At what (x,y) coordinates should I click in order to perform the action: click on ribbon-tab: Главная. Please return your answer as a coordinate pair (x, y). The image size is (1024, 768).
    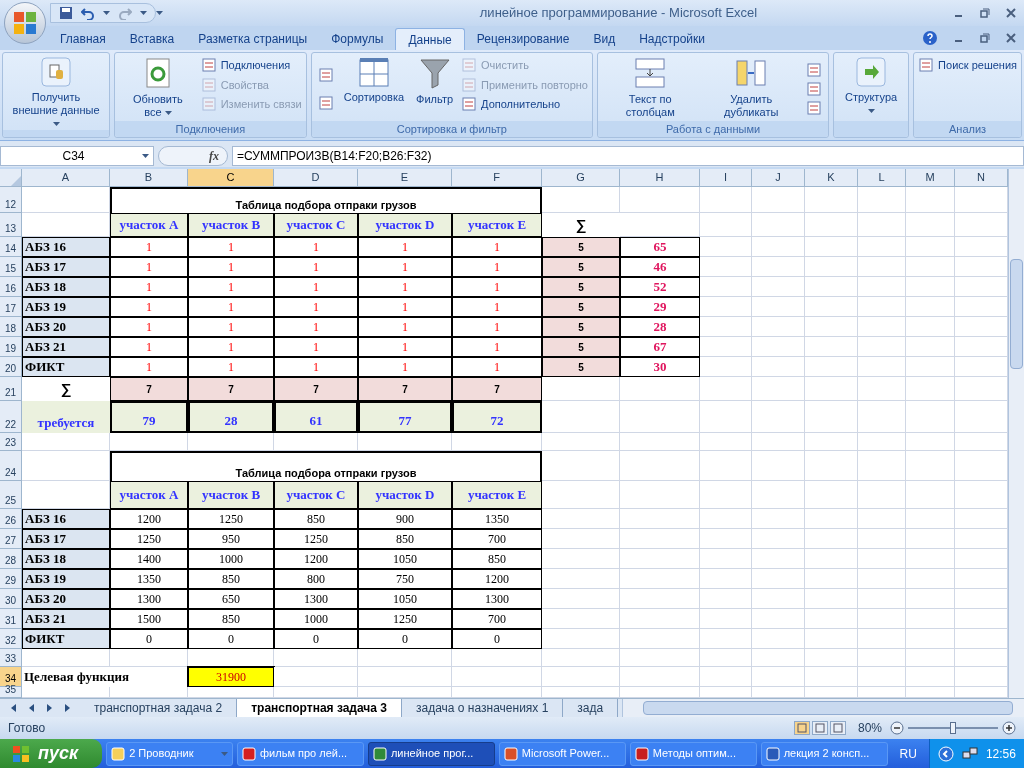
    Looking at the image, I should click on (83, 39).